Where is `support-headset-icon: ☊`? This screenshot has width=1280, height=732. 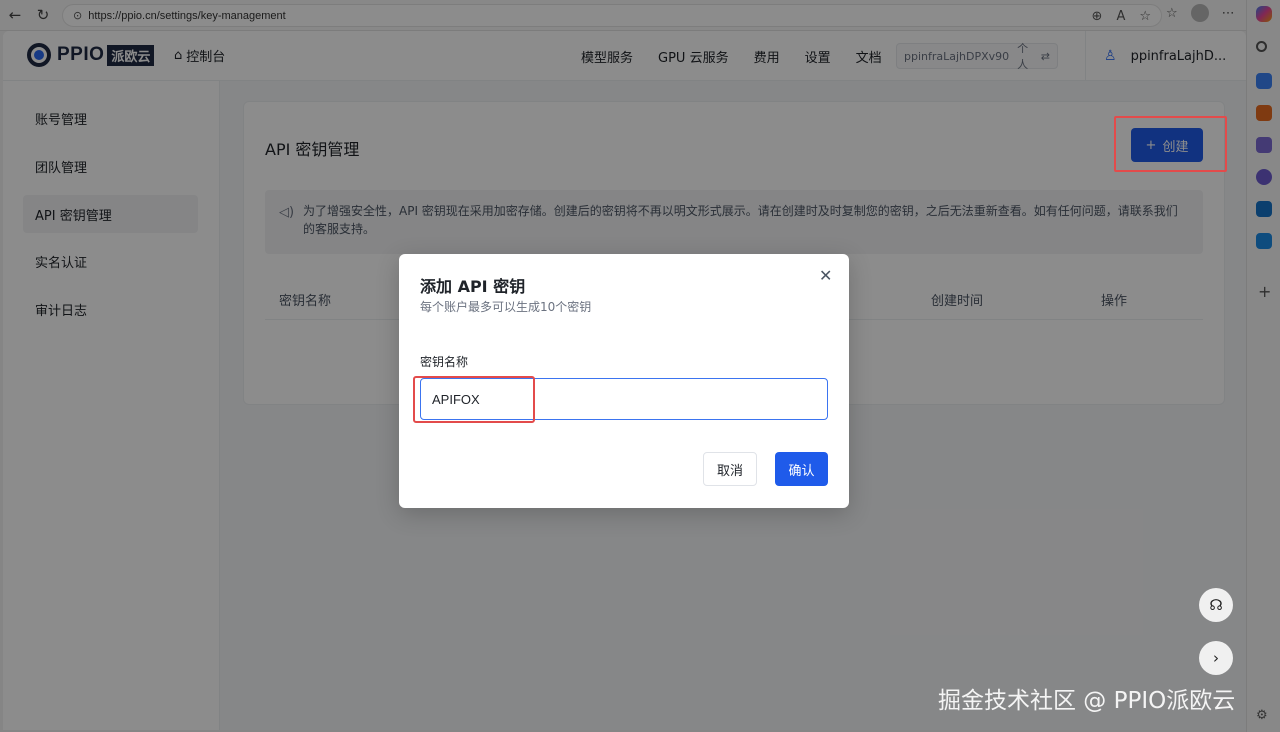 support-headset-icon: ☊ is located at coordinates (1216, 605).